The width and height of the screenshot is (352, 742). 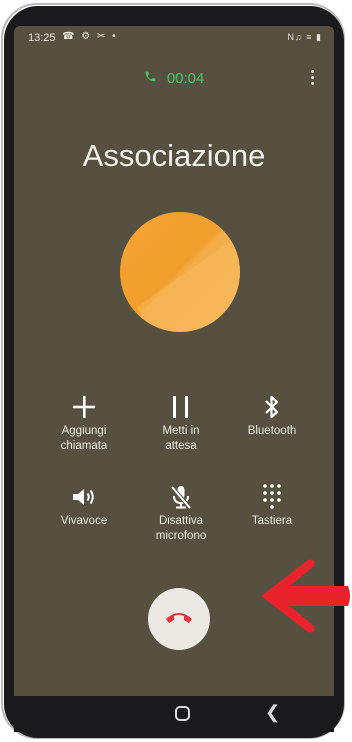 I want to click on contact-avatar, so click(x=180, y=272).